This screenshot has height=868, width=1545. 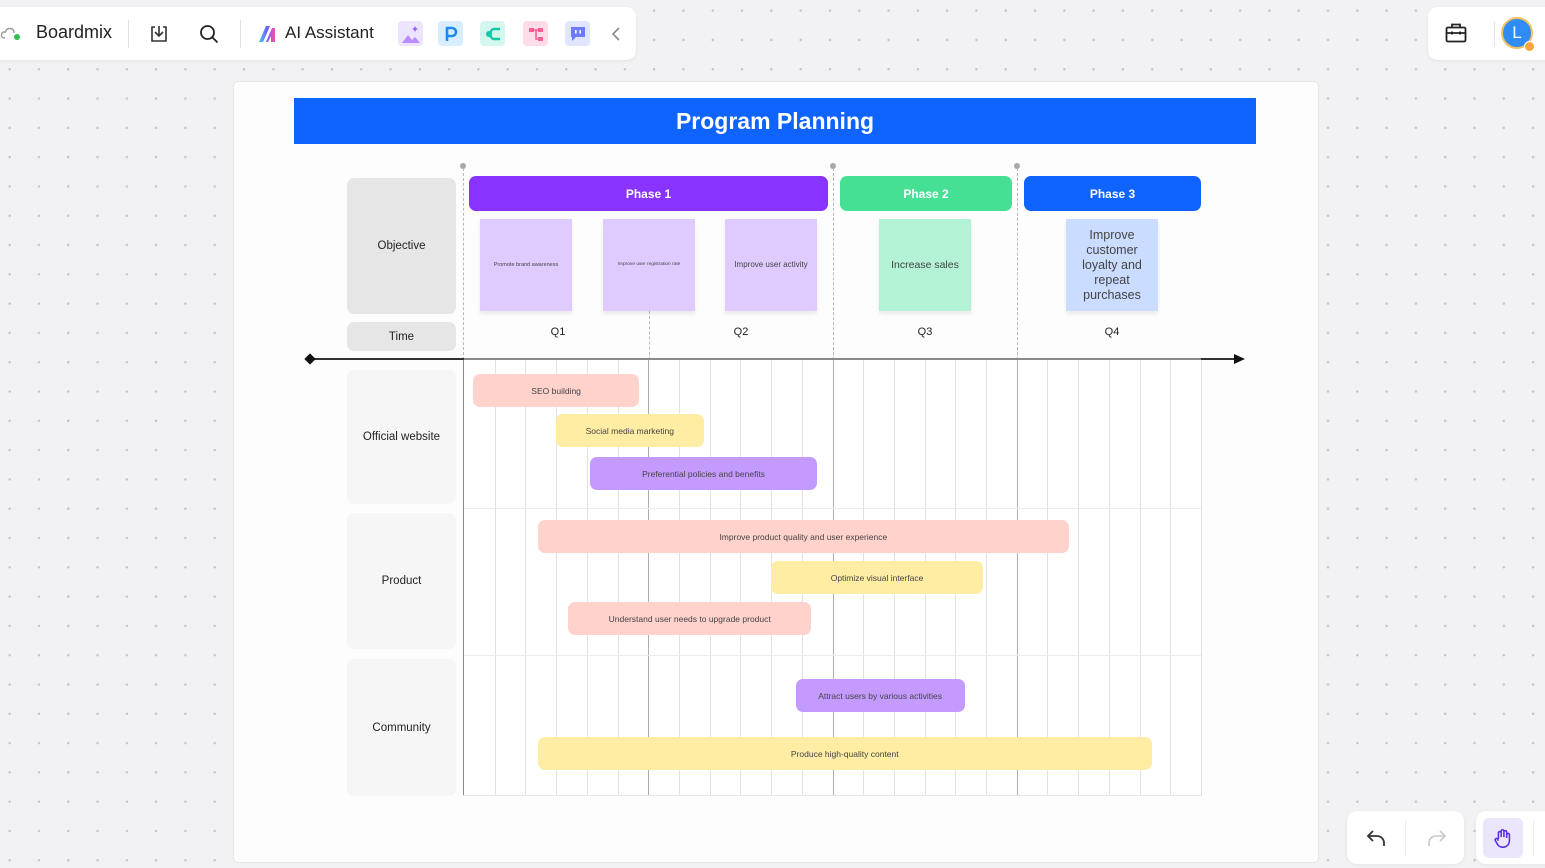 What do you see at coordinates (159, 34) in the screenshot?
I see `download-icon` at bounding box center [159, 34].